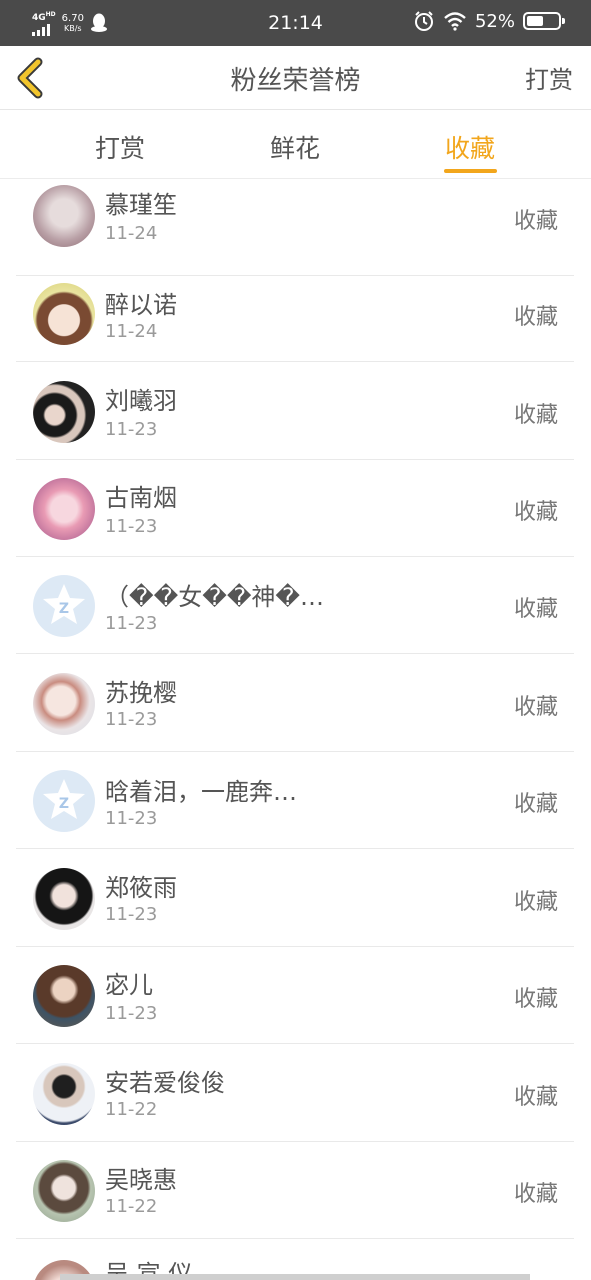 Image resolution: width=591 pixels, height=1280 pixels. I want to click on tab-flowers: 鲜花, so click(295, 147).